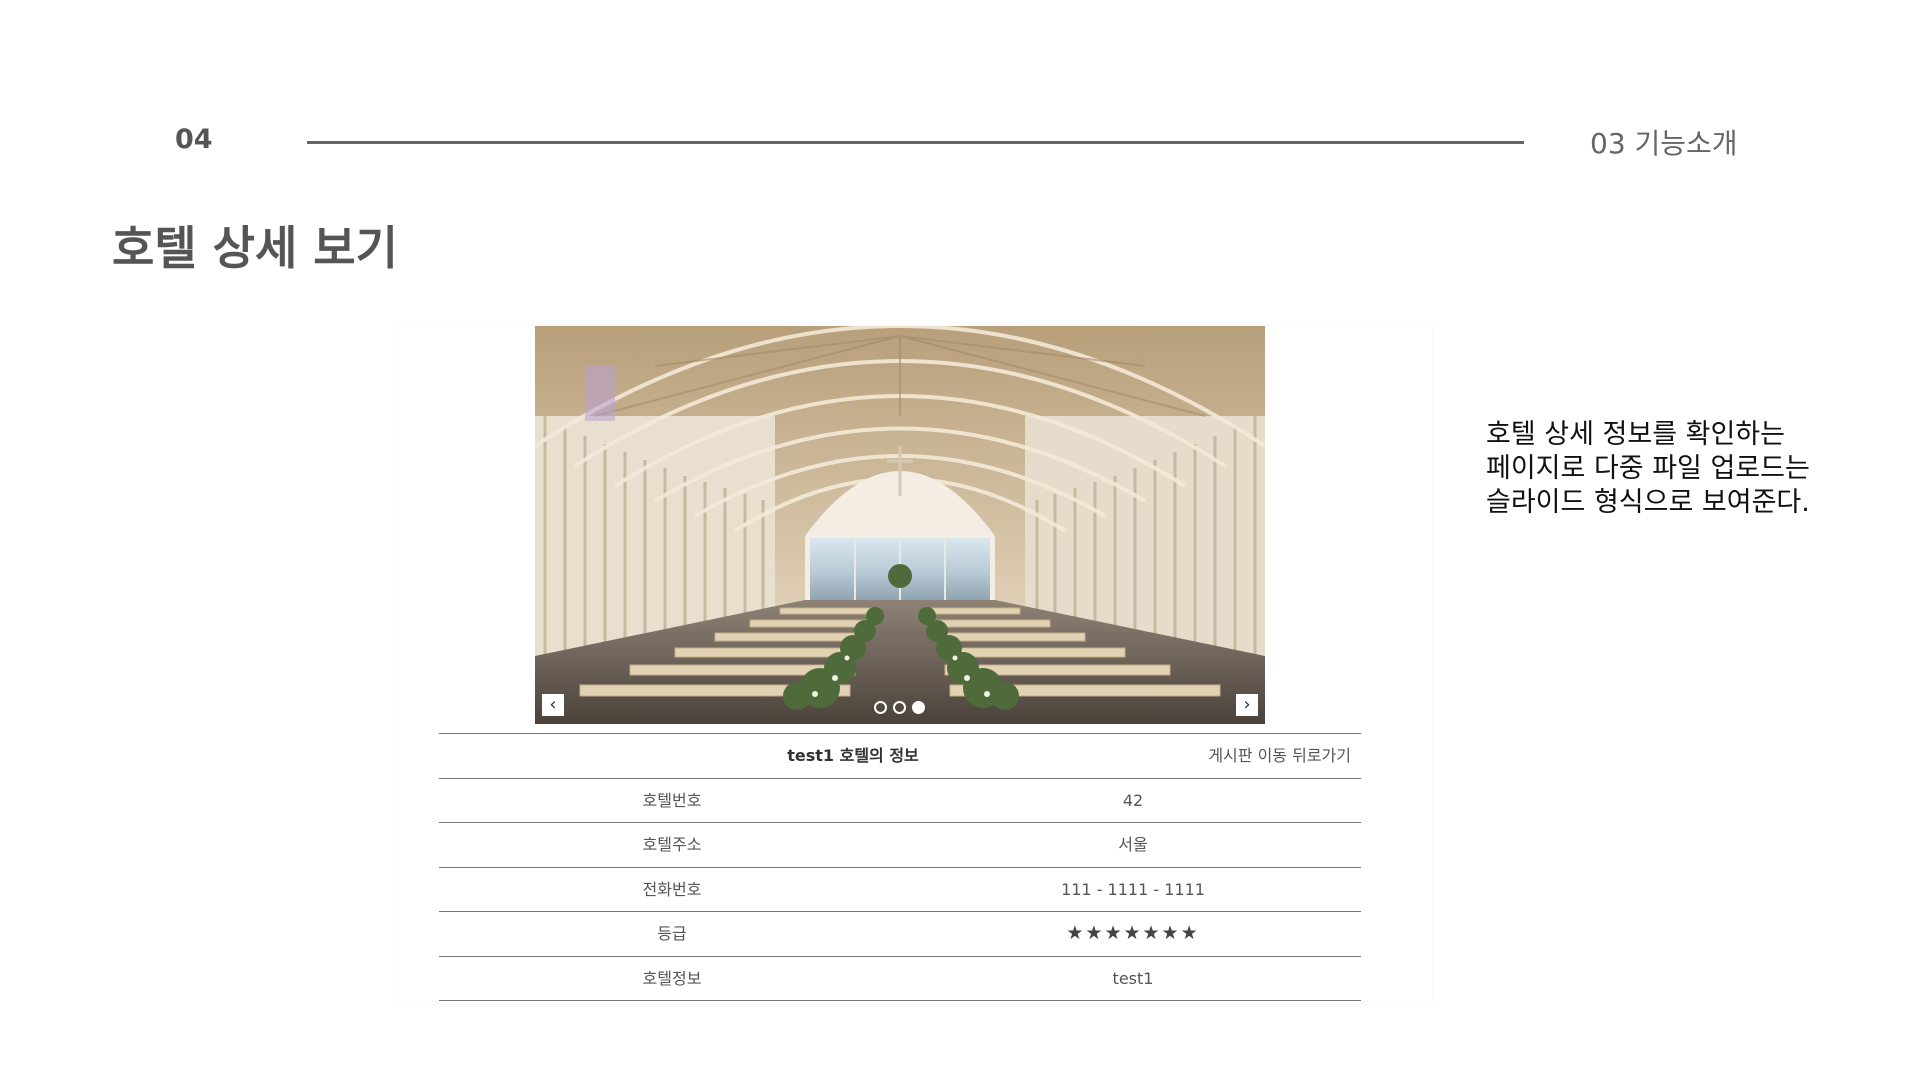 Image resolution: width=1920 pixels, height=1080 pixels. I want to click on chevron-left-icon: ‹, so click(553, 704).